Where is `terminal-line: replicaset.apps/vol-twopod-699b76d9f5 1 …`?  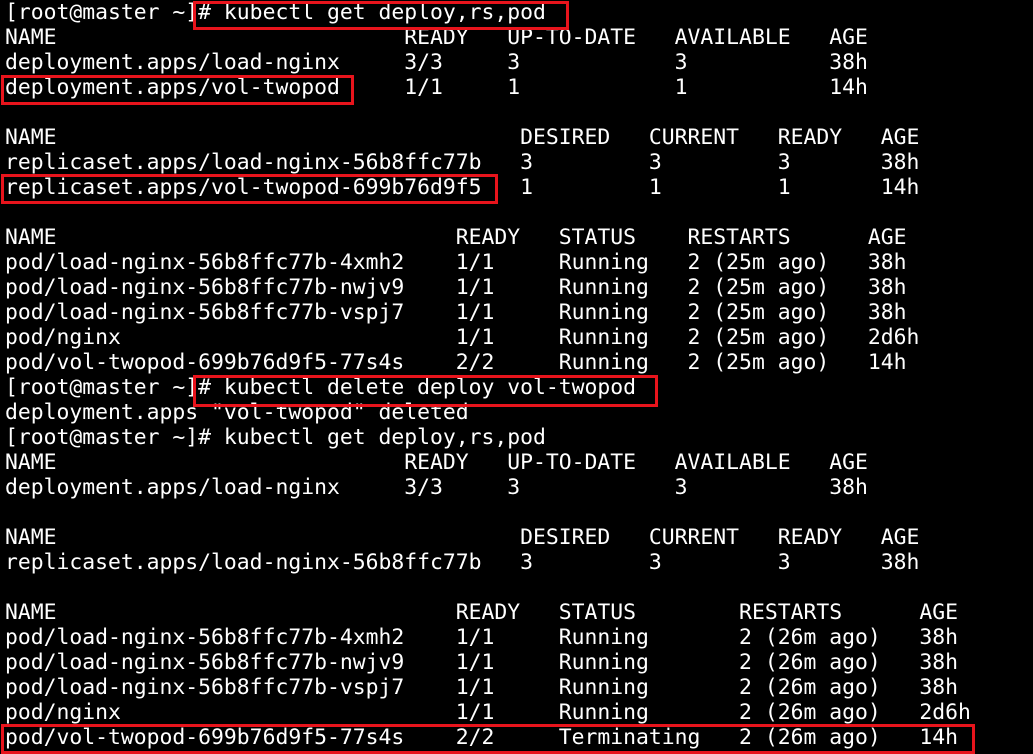
terminal-line: replicaset.apps/vol-twopod-699b76d9f5 1 … is located at coordinates (462, 187).